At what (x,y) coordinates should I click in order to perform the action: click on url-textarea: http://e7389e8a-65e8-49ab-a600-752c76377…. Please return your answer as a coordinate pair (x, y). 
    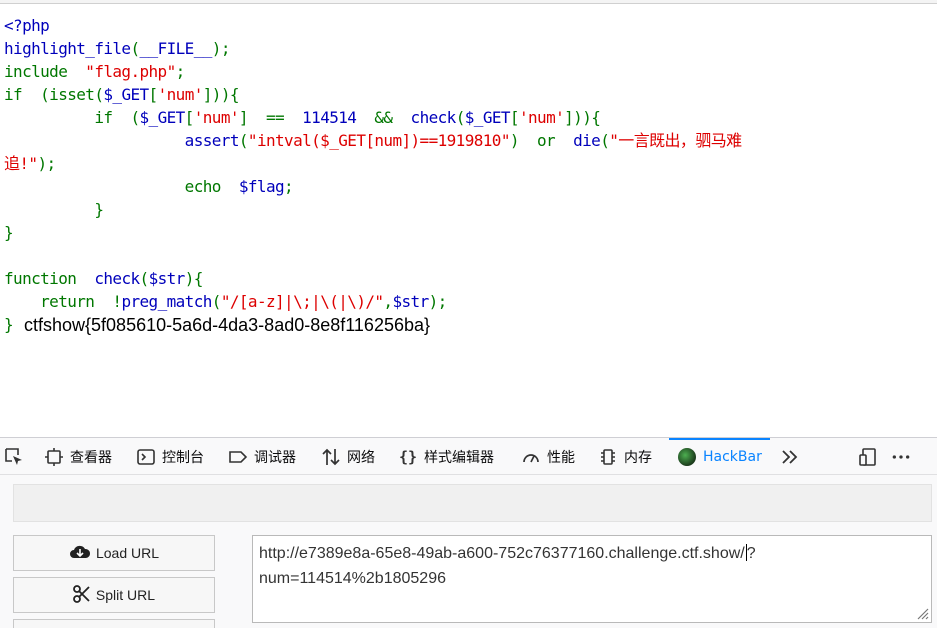
    Looking at the image, I should click on (592, 579).